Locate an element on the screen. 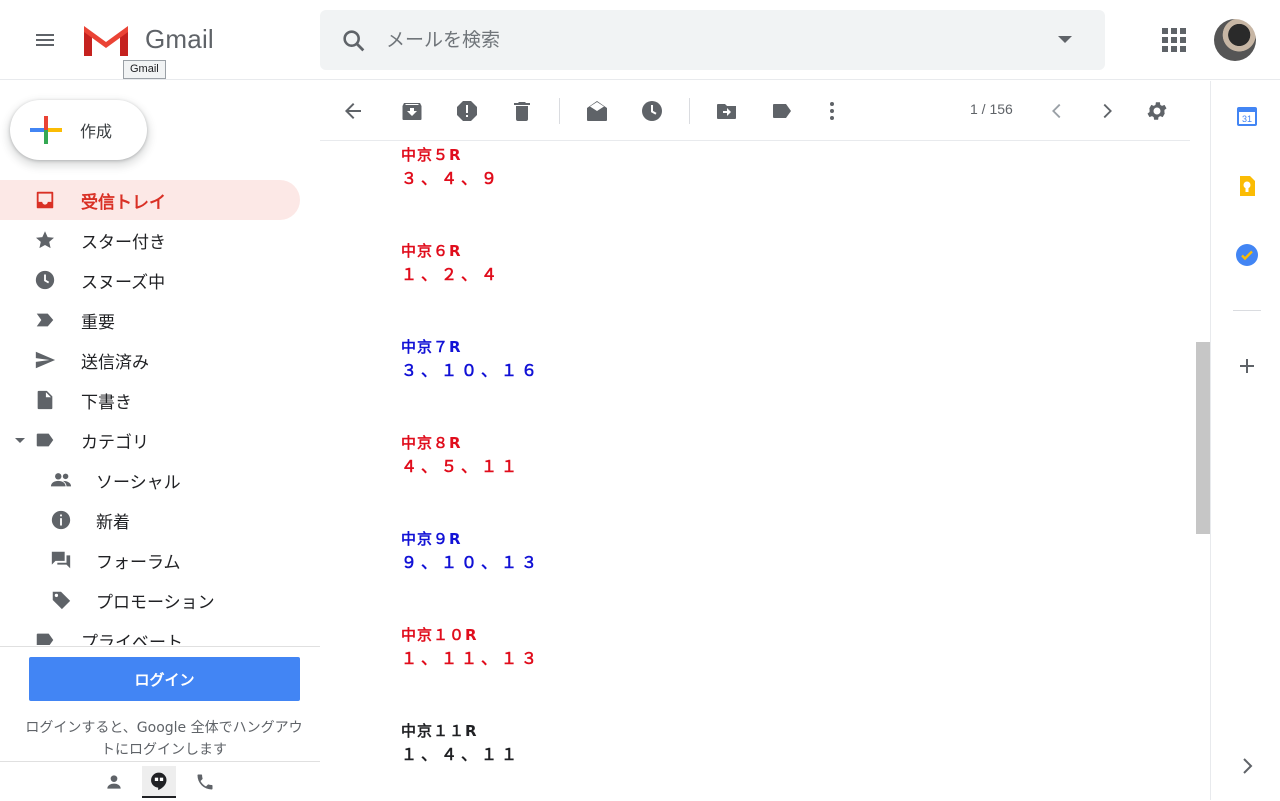  race-entry: 中京５R ３、４、９ is located at coordinates (451, 167).